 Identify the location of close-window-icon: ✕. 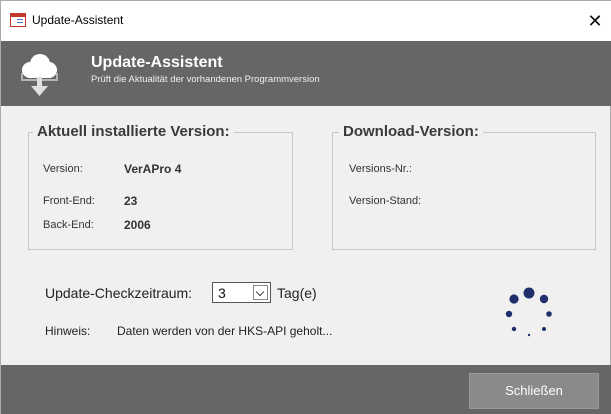
(594, 21).